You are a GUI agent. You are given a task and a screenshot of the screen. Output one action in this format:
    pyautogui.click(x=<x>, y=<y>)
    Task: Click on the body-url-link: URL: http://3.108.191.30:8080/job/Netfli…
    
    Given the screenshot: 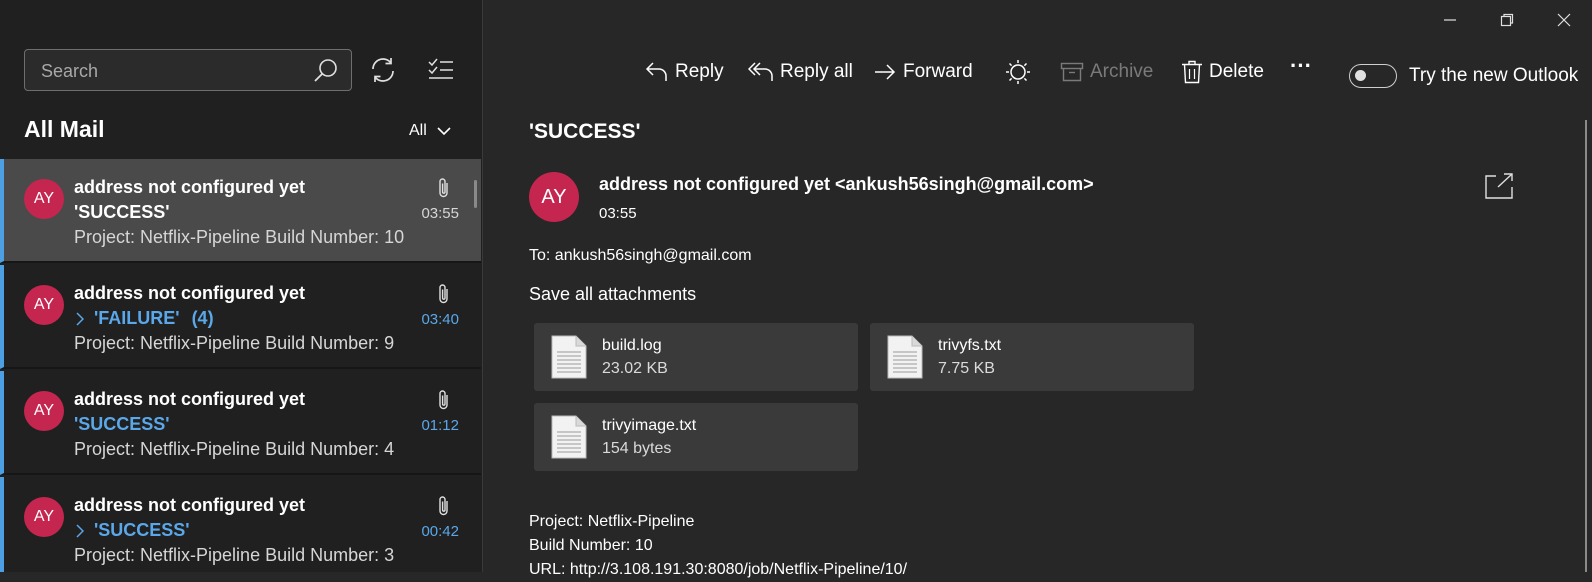 What is the action you would take?
    pyautogui.click(x=718, y=570)
    